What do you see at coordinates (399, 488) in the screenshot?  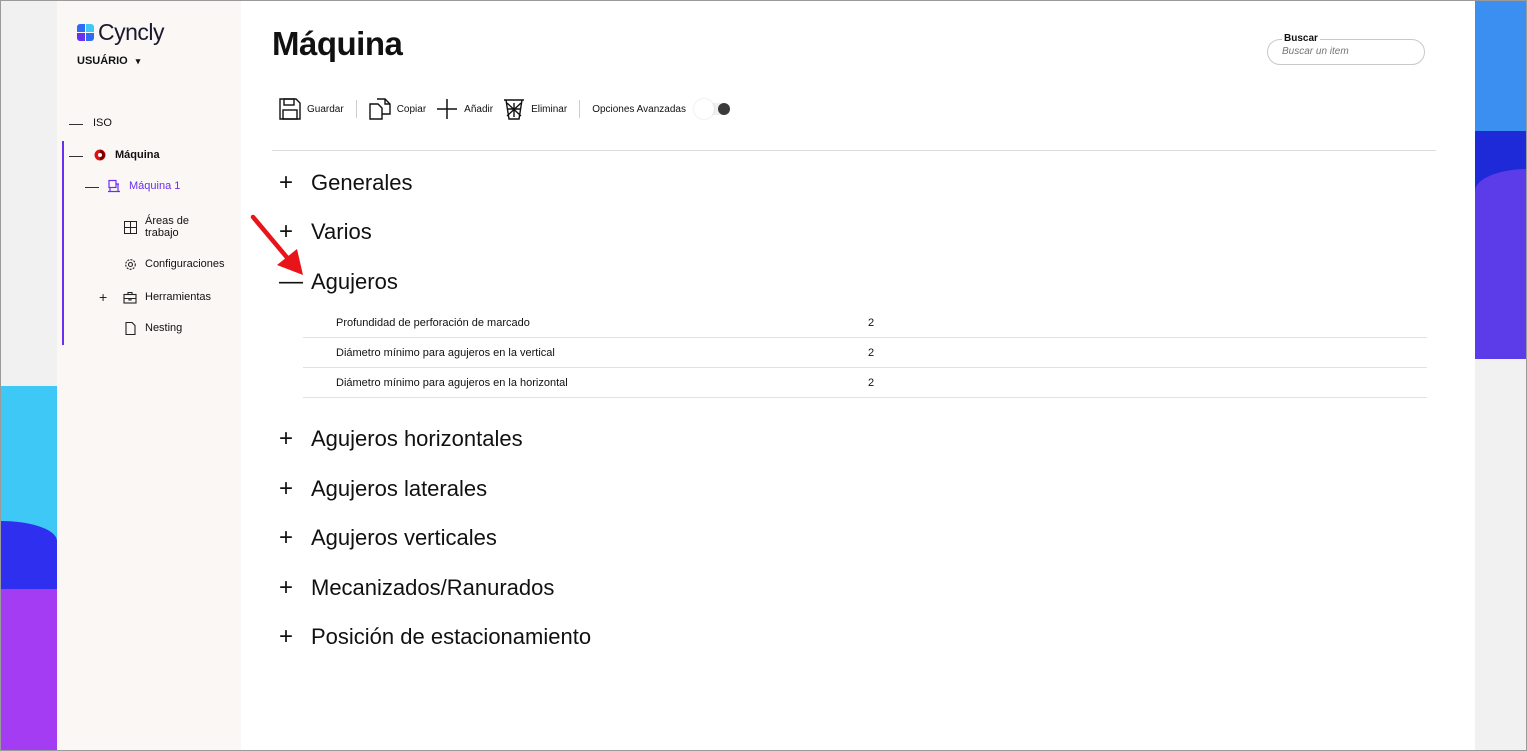 I see `section-title: Agujeros laterales` at bounding box center [399, 488].